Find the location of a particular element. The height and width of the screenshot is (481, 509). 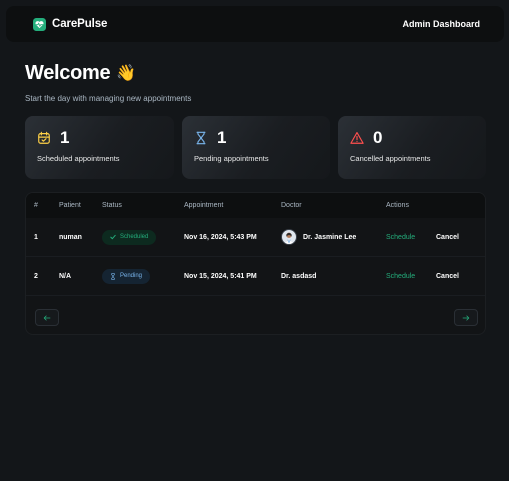

logo: CarePulse is located at coordinates (70, 24).